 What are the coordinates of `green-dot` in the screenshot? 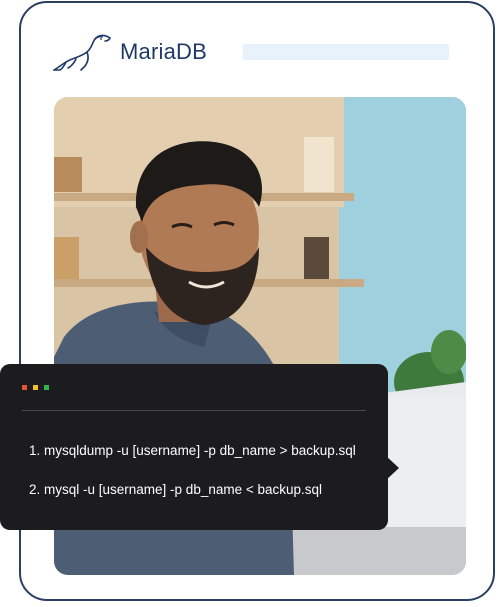 It's located at (46, 387).